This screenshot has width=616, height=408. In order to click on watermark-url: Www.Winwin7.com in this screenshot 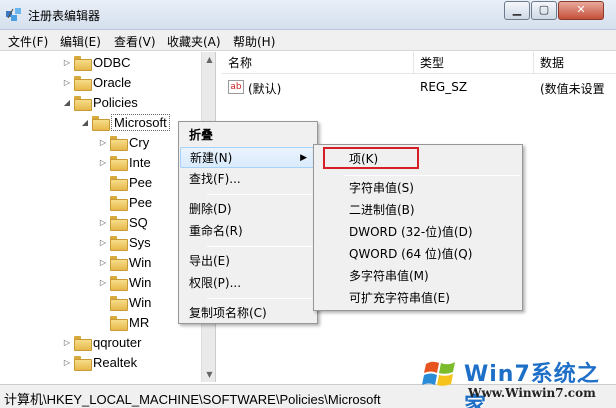, I will do `click(532, 393)`.